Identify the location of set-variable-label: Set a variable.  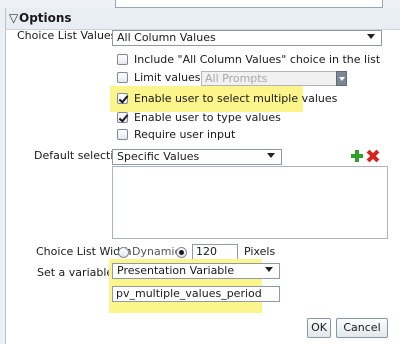
(75, 272).